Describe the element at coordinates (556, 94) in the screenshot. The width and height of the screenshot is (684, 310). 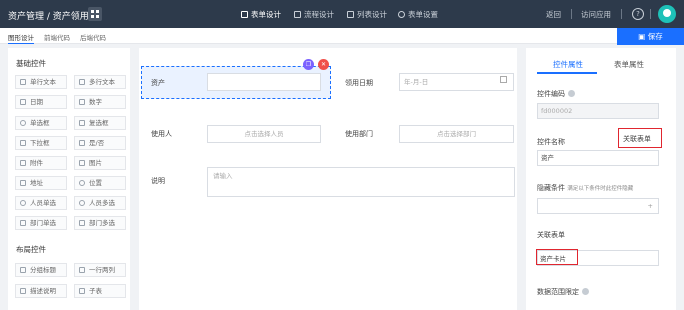
I see `code-label: 控件编码` at that location.